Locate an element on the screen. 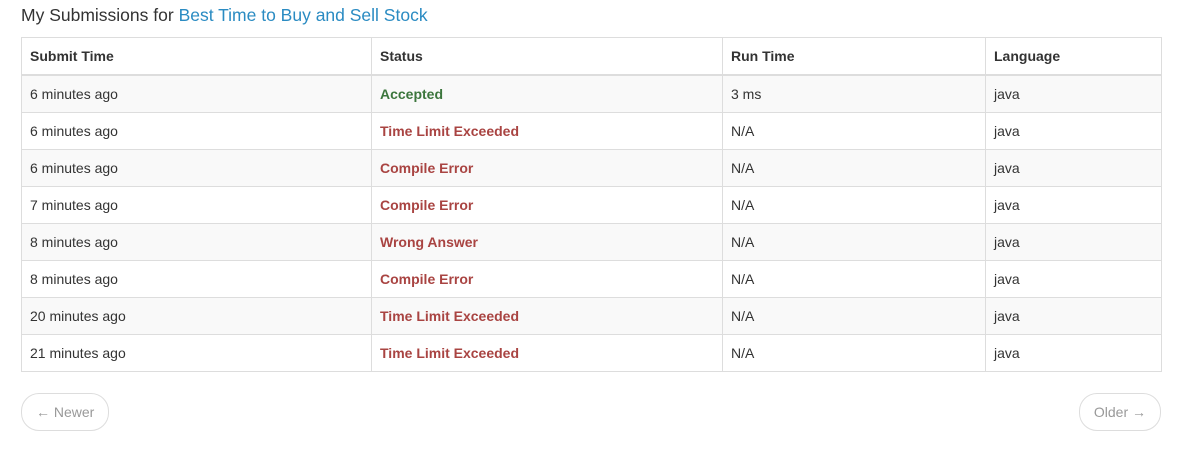 Image resolution: width=1190 pixels, height=450 pixels. pager: ← Newer Older → is located at coordinates (591, 412).